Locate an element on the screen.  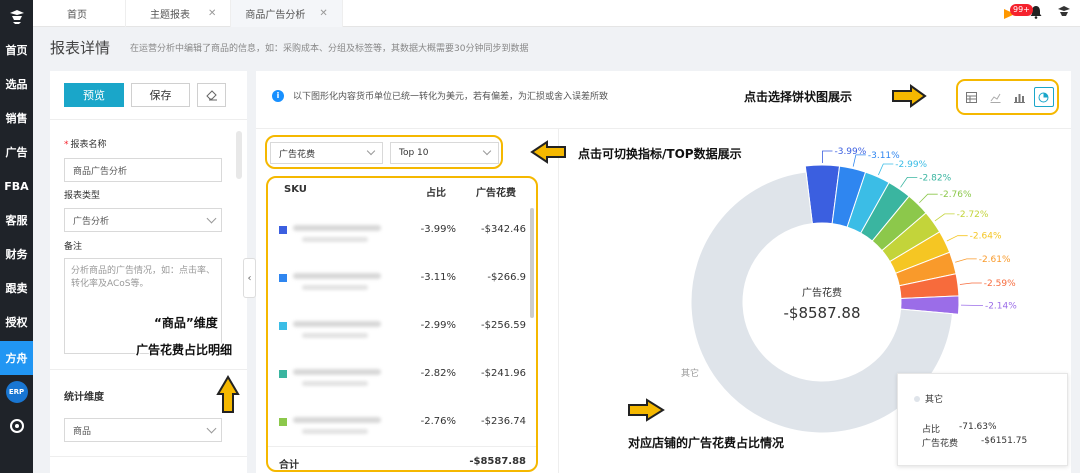
notification-badge: 99+ is located at coordinates (1021, 9).